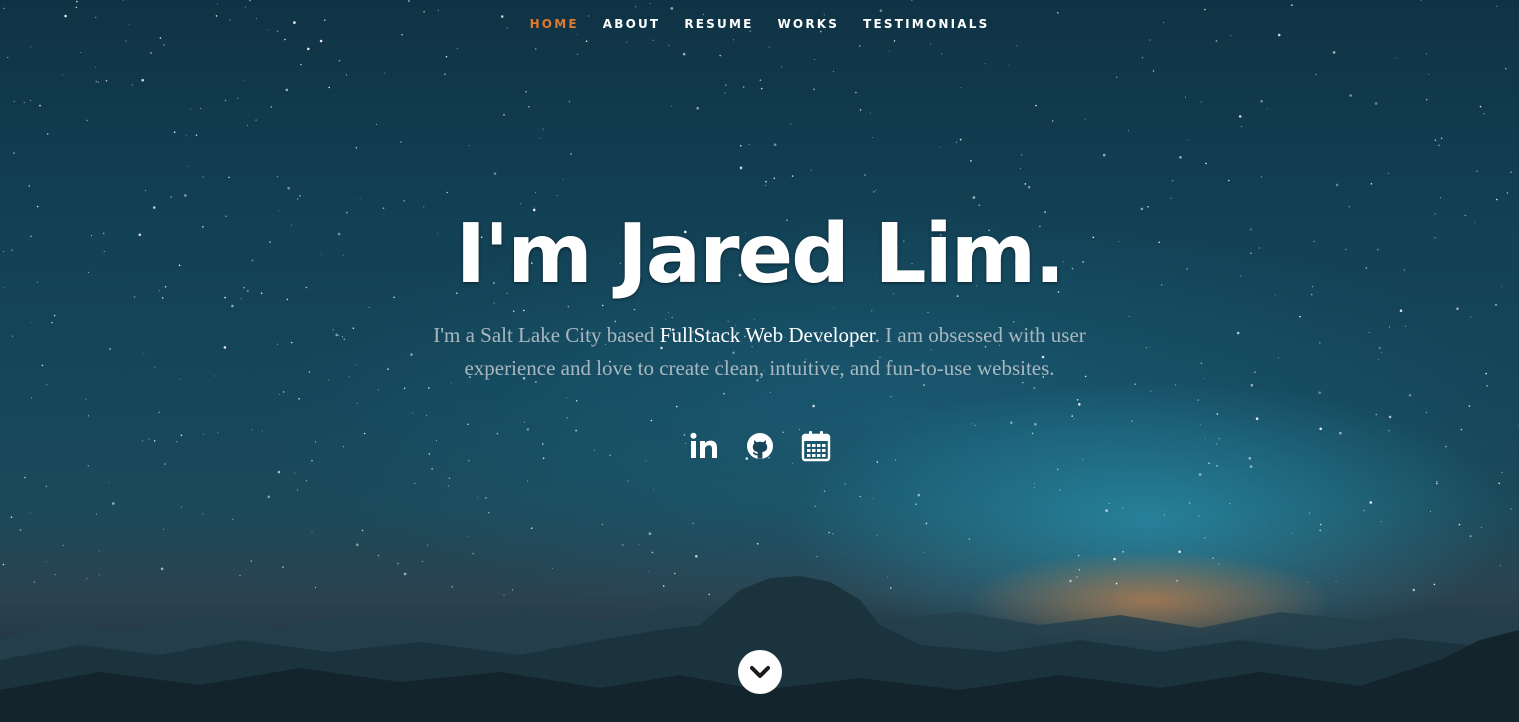 Image resolution: width=1519 pixels, height=722 pixels. What do you see at coordinates (718, 24) in the screenshot?
I see `nav-item-resume: RESUME` at bounding box center [718, 24].